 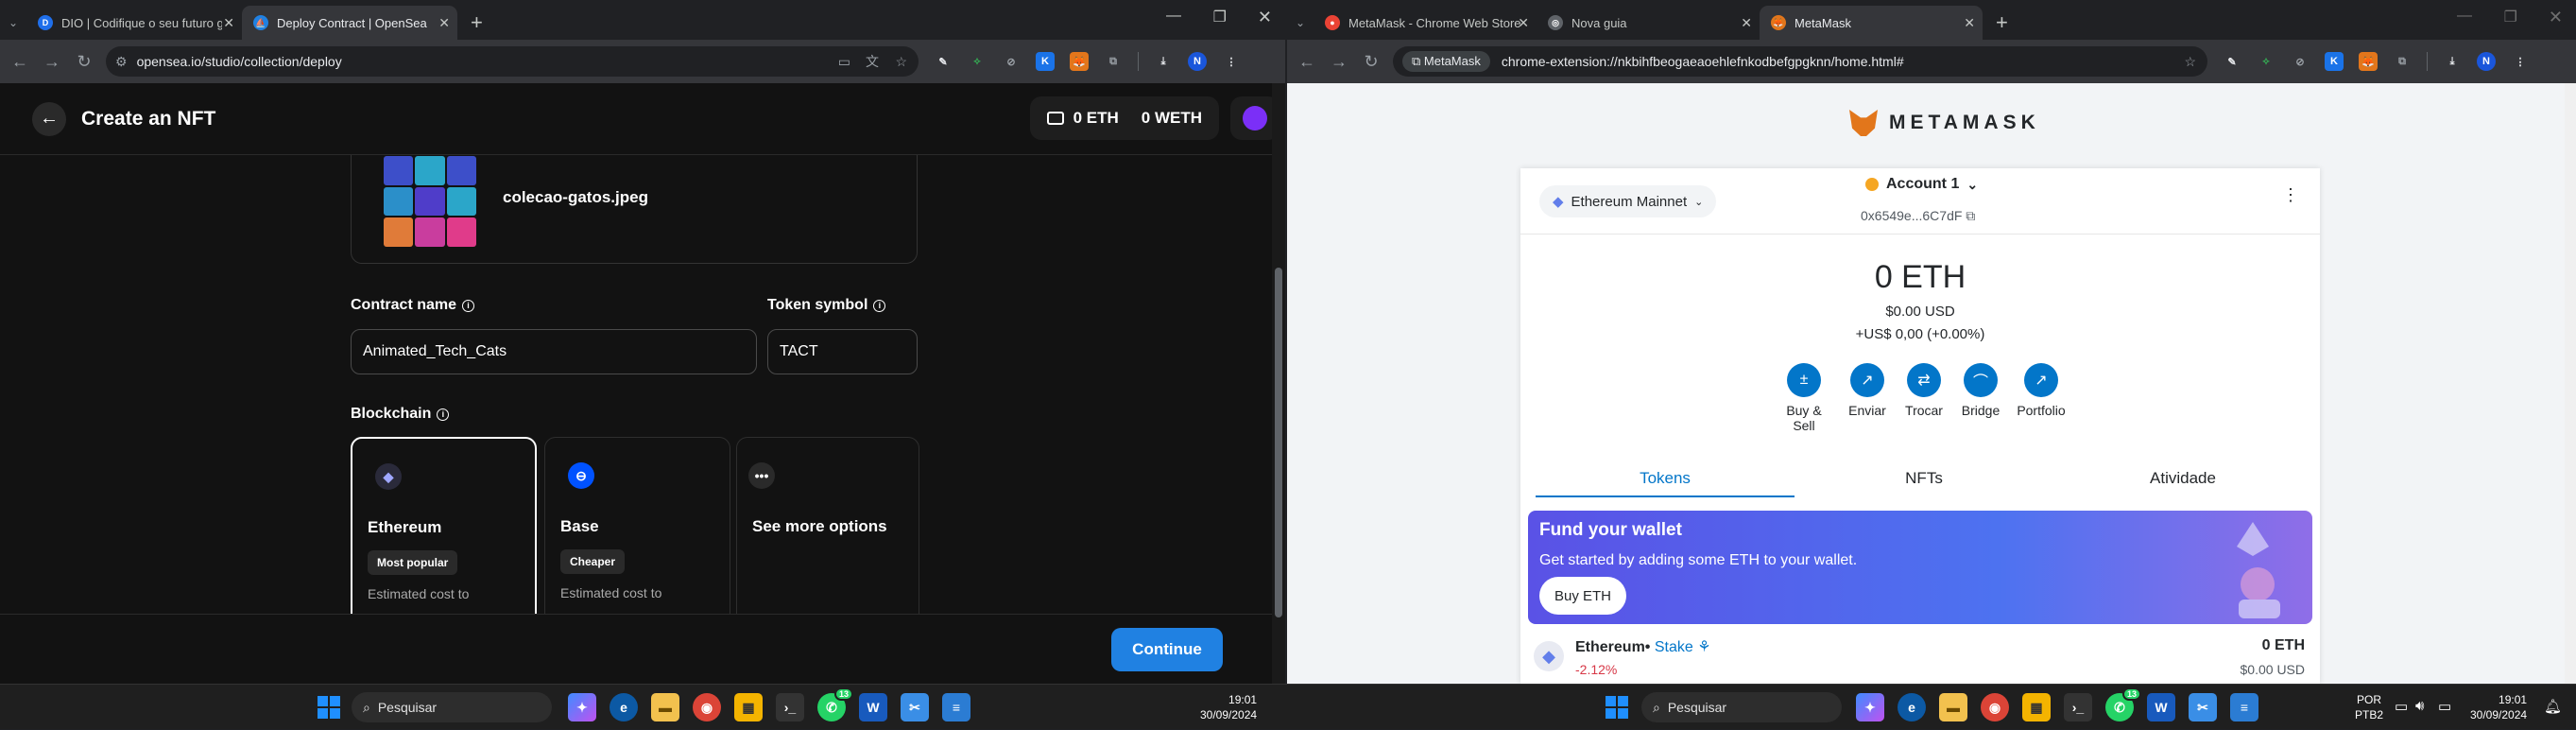 What do you see at coordinates (1804, 398) in the screenshot?
I see `buy-sell-button: ± Buy & Sell` at bounding box center [1804, 398].